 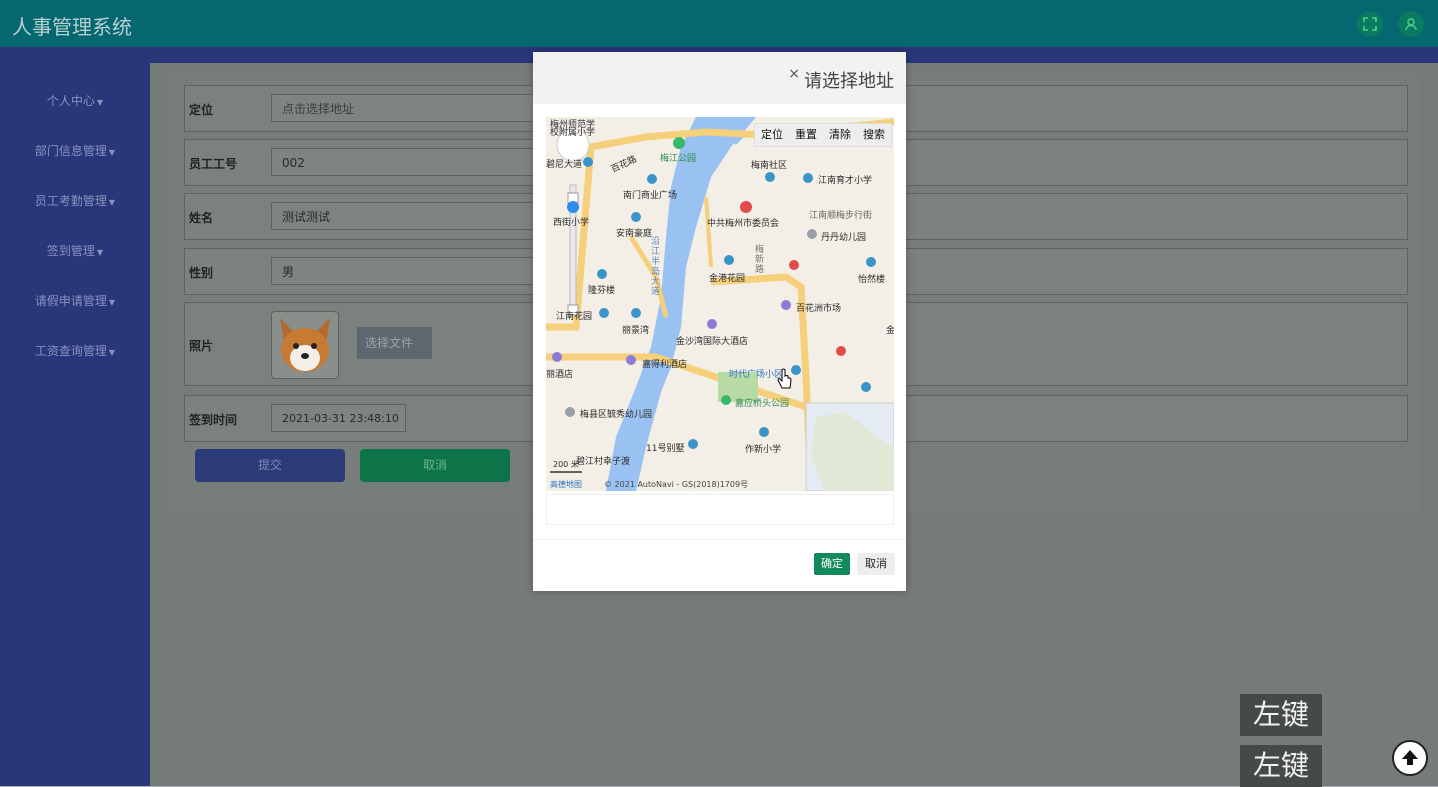 What do you see at coordinates (394, 343) in the screenshot?
I see `choose-file-button: 选择文件` at bounding box center [394, 343].